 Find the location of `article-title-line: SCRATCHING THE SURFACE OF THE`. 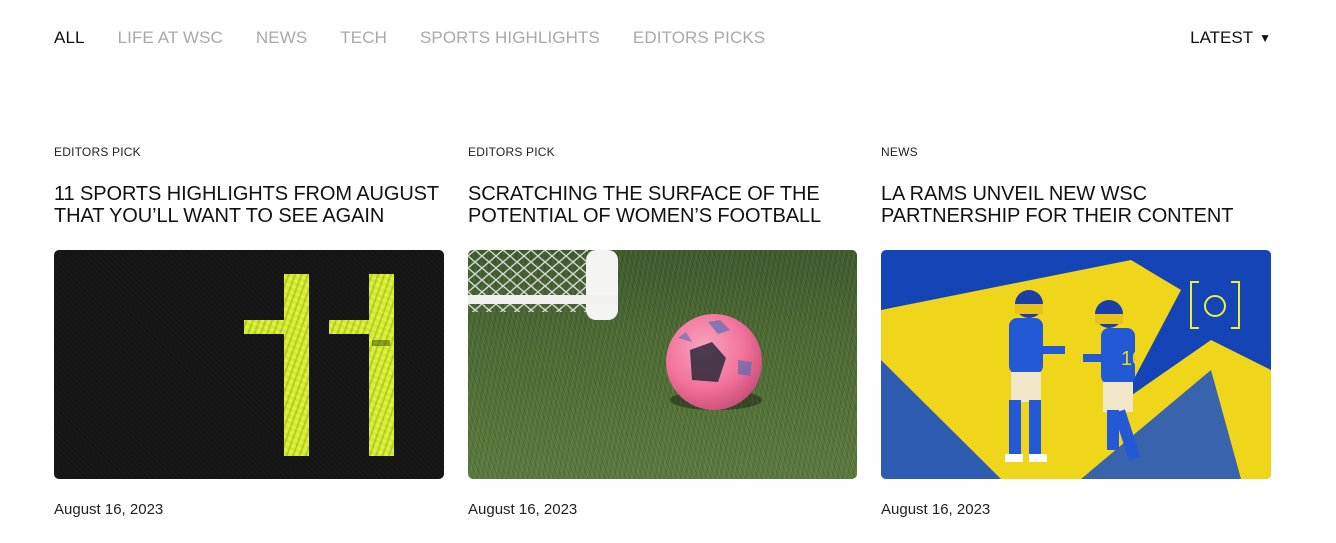

article-title-line: SCRATCHING THE SURFACE OF THE is located at coordinates (644, 194).